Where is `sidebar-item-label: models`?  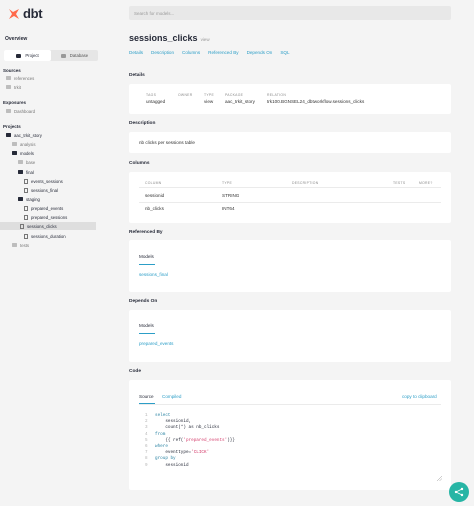
sidebar-item-label: models is located at coordinates (27, 153).